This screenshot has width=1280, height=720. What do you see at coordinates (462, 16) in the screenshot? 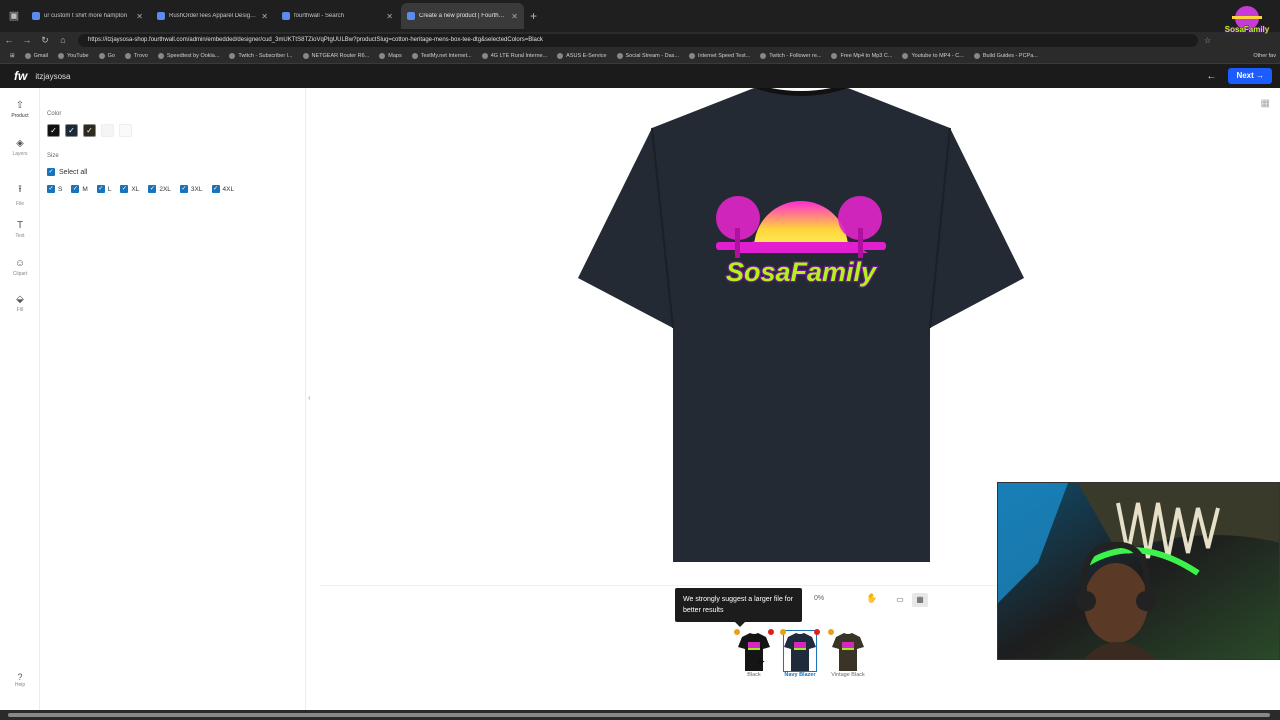
I see `browser-tab-active: Create a new product | Fourthwall ✕` at bounding box center [462, 16].